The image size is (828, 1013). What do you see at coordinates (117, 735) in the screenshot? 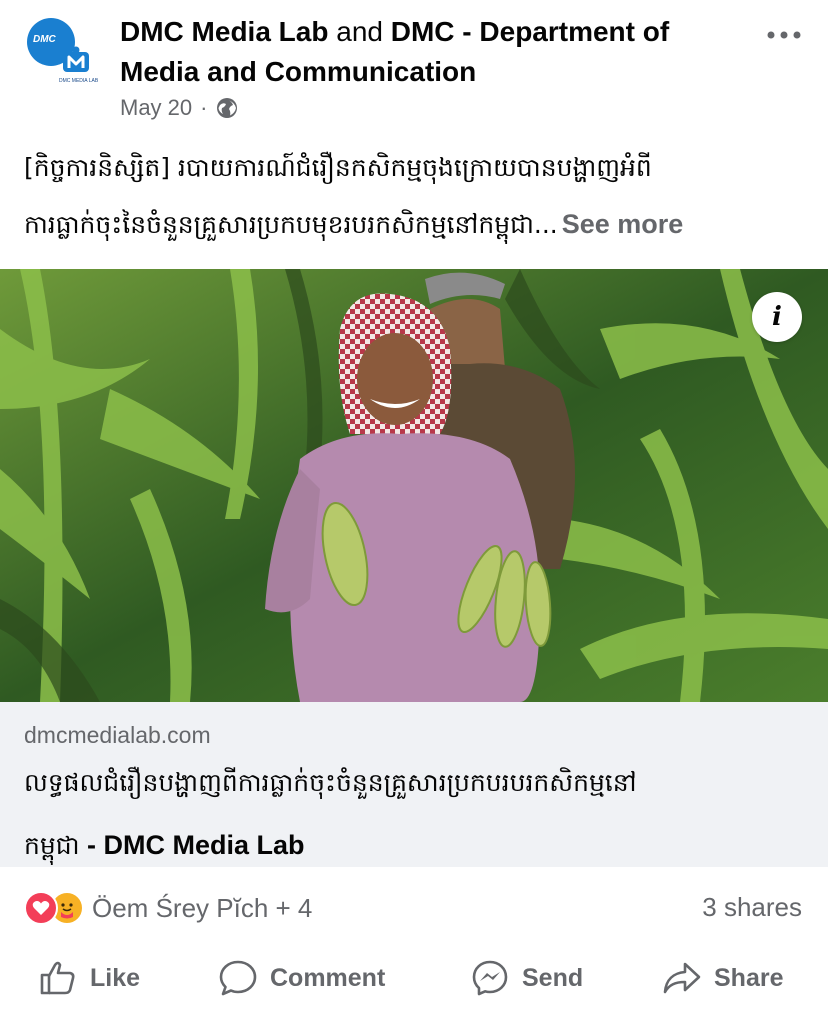
I see `link-domain: dmcmedialab.com` at bounding box center [117, 735].